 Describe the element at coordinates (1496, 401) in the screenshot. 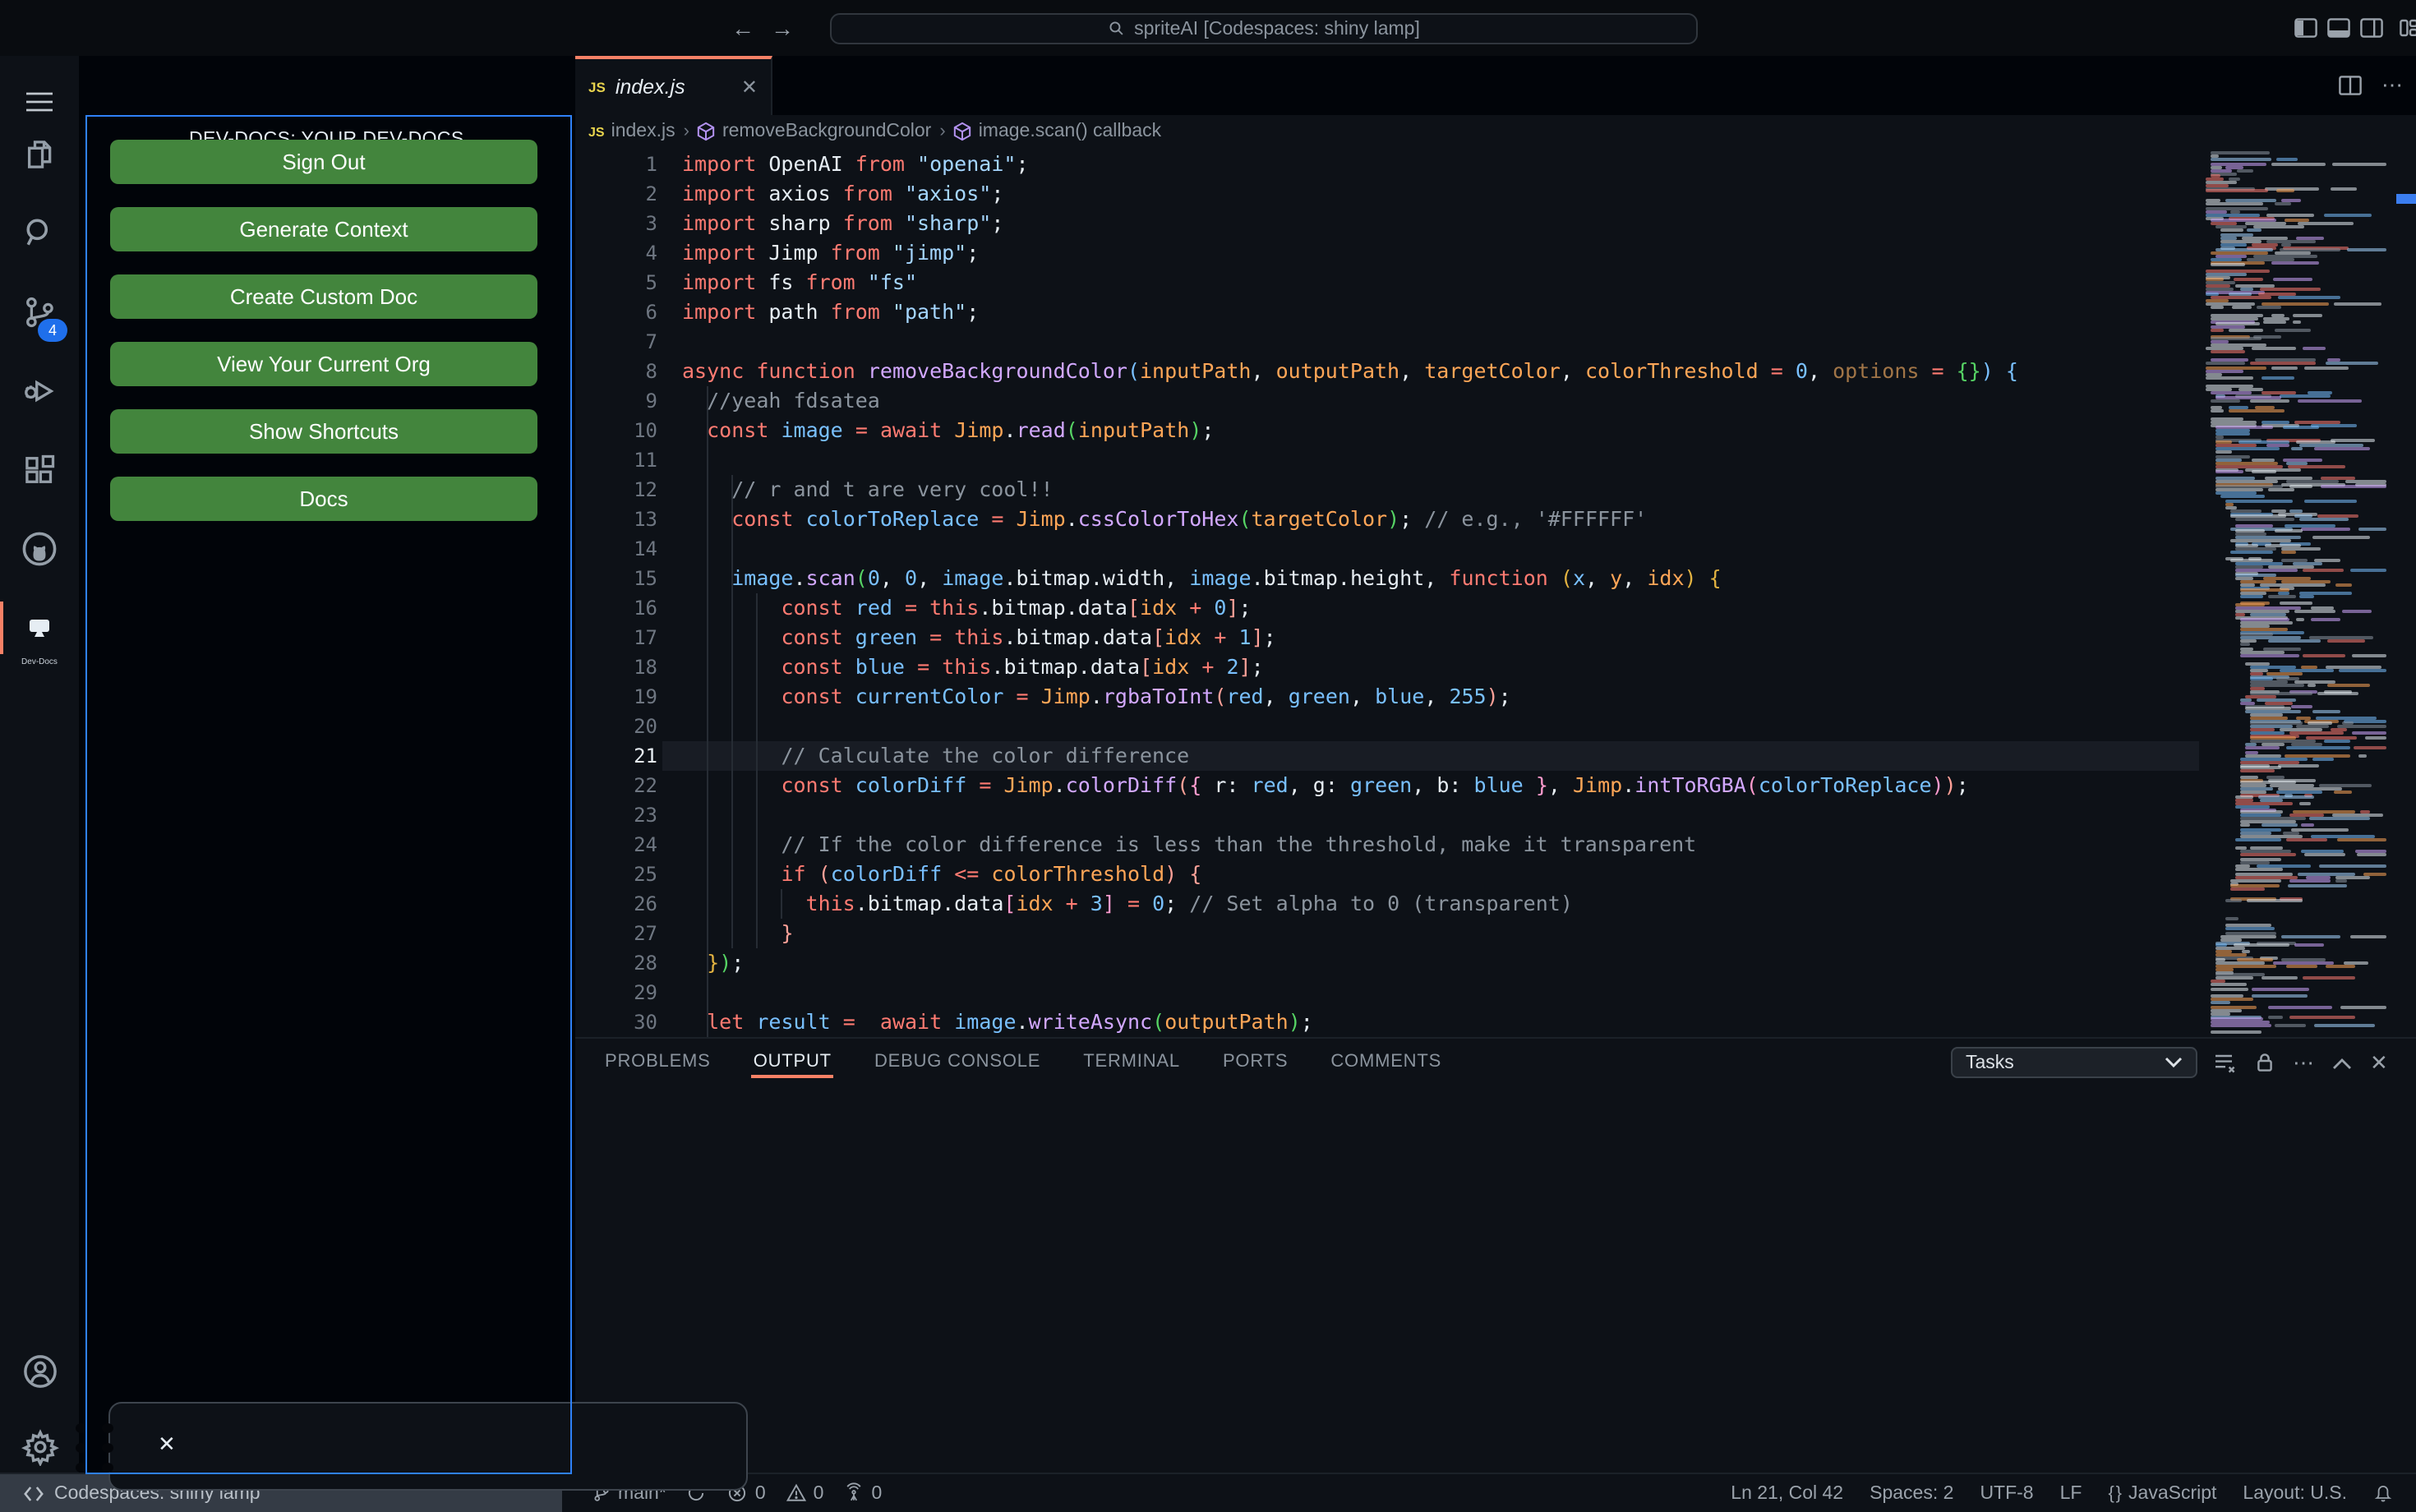

I see `code-line: 9 //yeah fdsatea` at that location.